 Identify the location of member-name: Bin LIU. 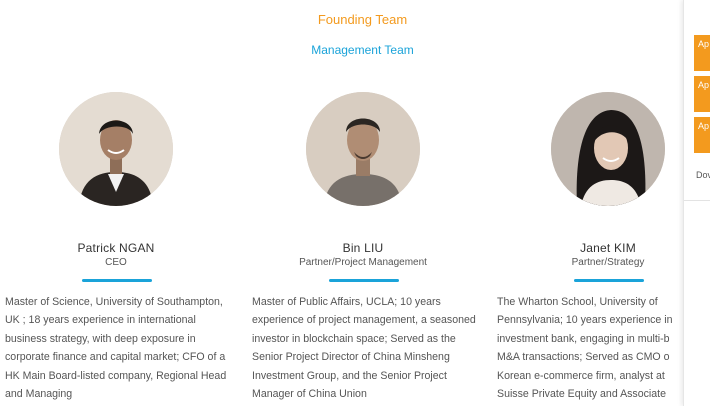
(363, 248).